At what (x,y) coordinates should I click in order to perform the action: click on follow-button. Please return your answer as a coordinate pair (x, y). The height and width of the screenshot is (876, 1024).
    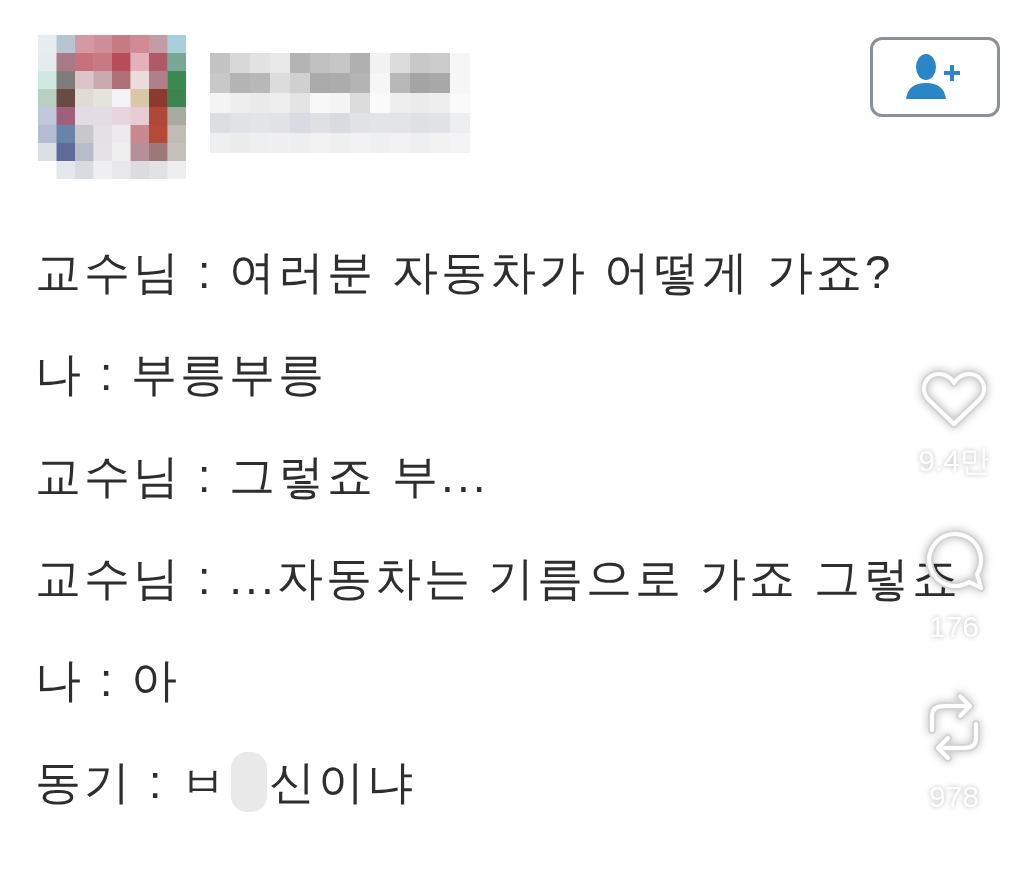
    Looking at the image, I should click on (935, 77).